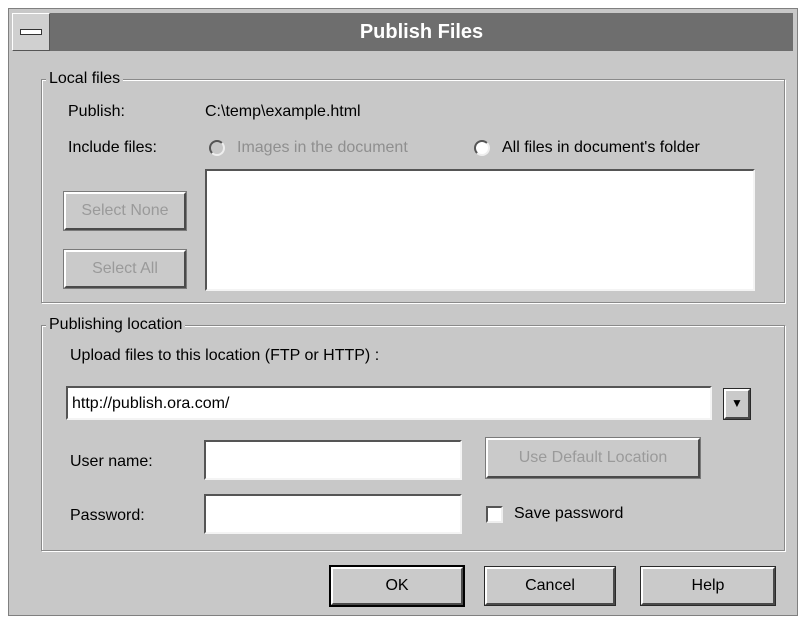 Image resolution: width=805 pixels, height=623 pixels. I want to click on publish-label: Publish:, so click(96, 111).